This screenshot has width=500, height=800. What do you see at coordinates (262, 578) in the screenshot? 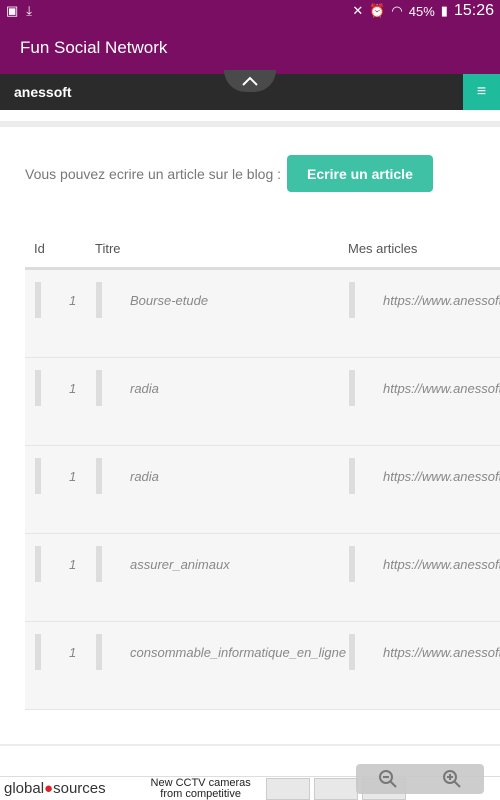
I see `table-row: 1 assurer_animaux https://www.anessoft` at bounding box center [262, 578].